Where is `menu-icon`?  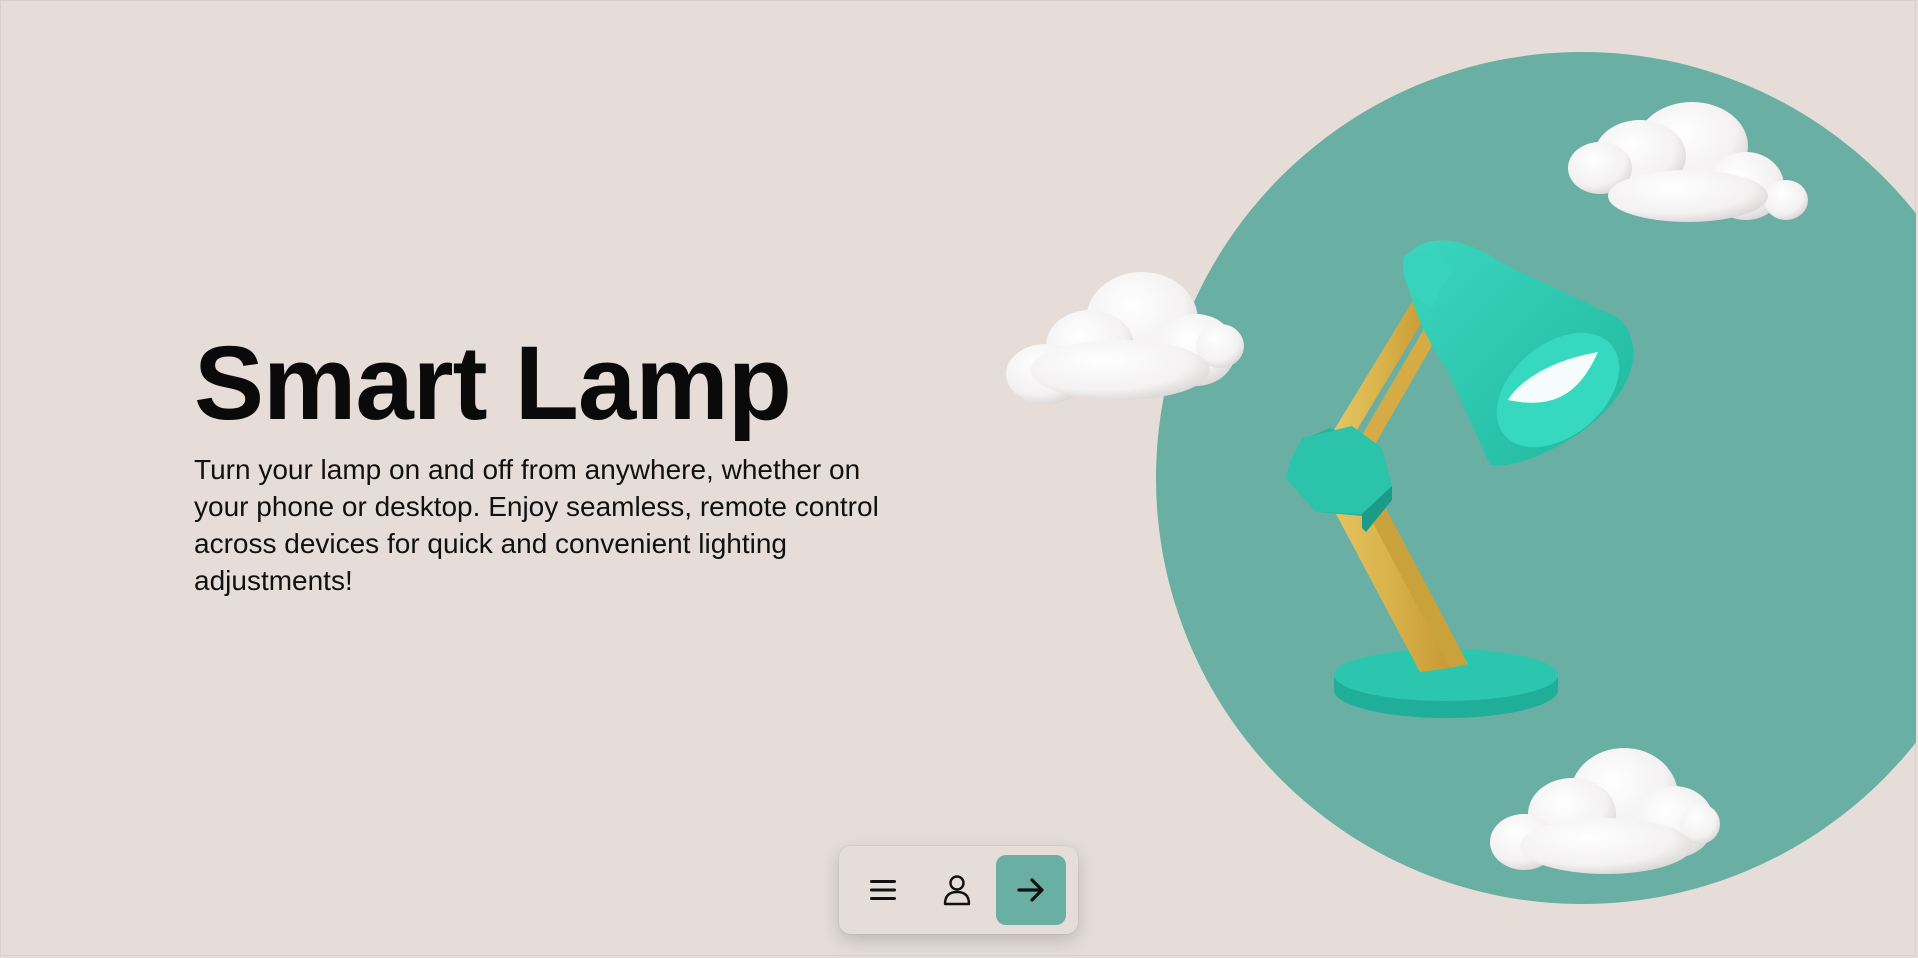
menu-icon is located at coordinates (883, 890).